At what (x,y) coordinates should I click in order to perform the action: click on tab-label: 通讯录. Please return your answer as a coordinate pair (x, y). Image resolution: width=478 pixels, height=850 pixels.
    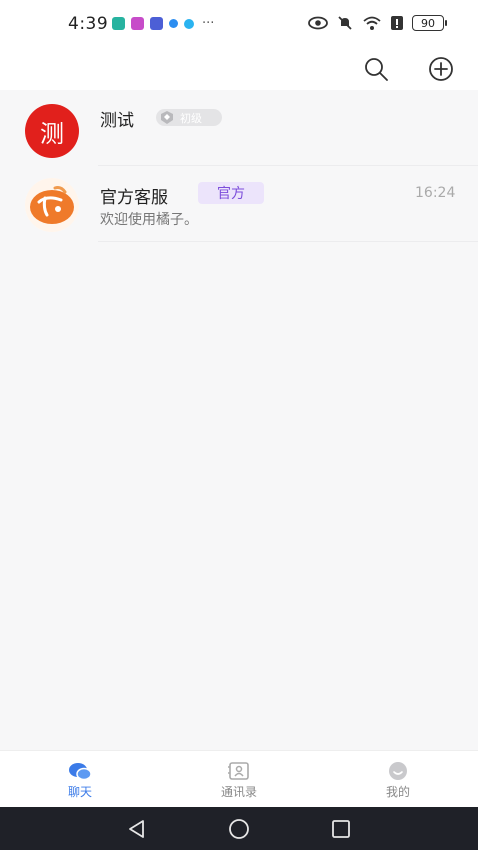
    Looking at the image, I should click on (238, 792).